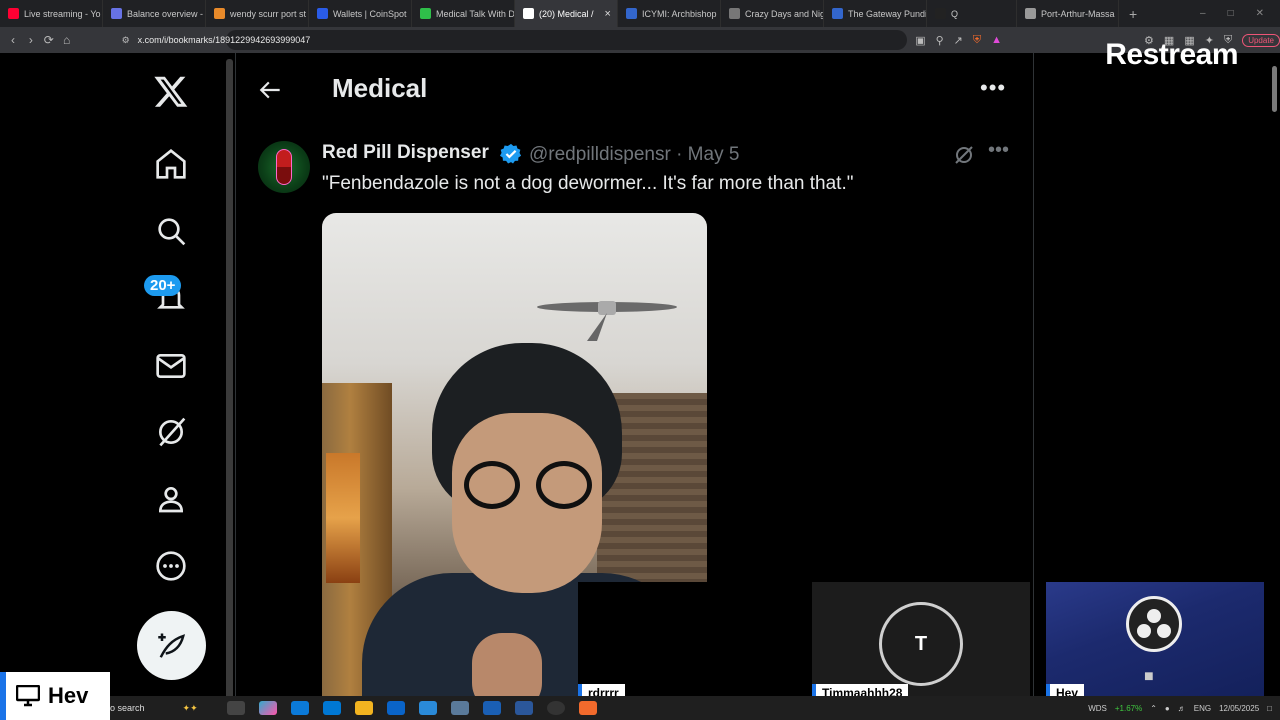 The width and height of the screenshot is (1280, 720). Describe the element at coordinates (370, 13) in the screenshot. I see `tab-label: Wallets | CoinSpot` at that location.